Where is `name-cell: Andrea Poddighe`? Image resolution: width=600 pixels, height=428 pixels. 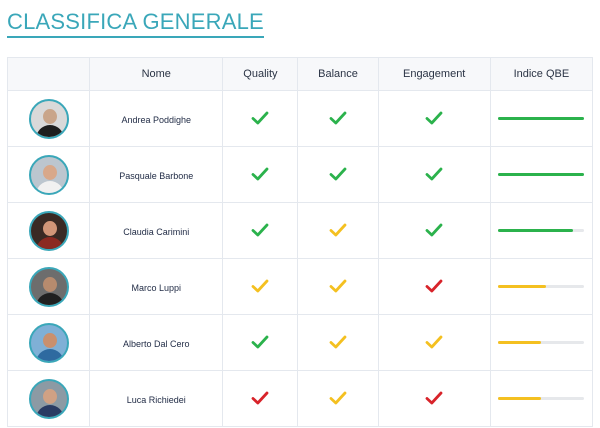
name-cell: Andrea Poddighe is located at coordinates (156, 118).